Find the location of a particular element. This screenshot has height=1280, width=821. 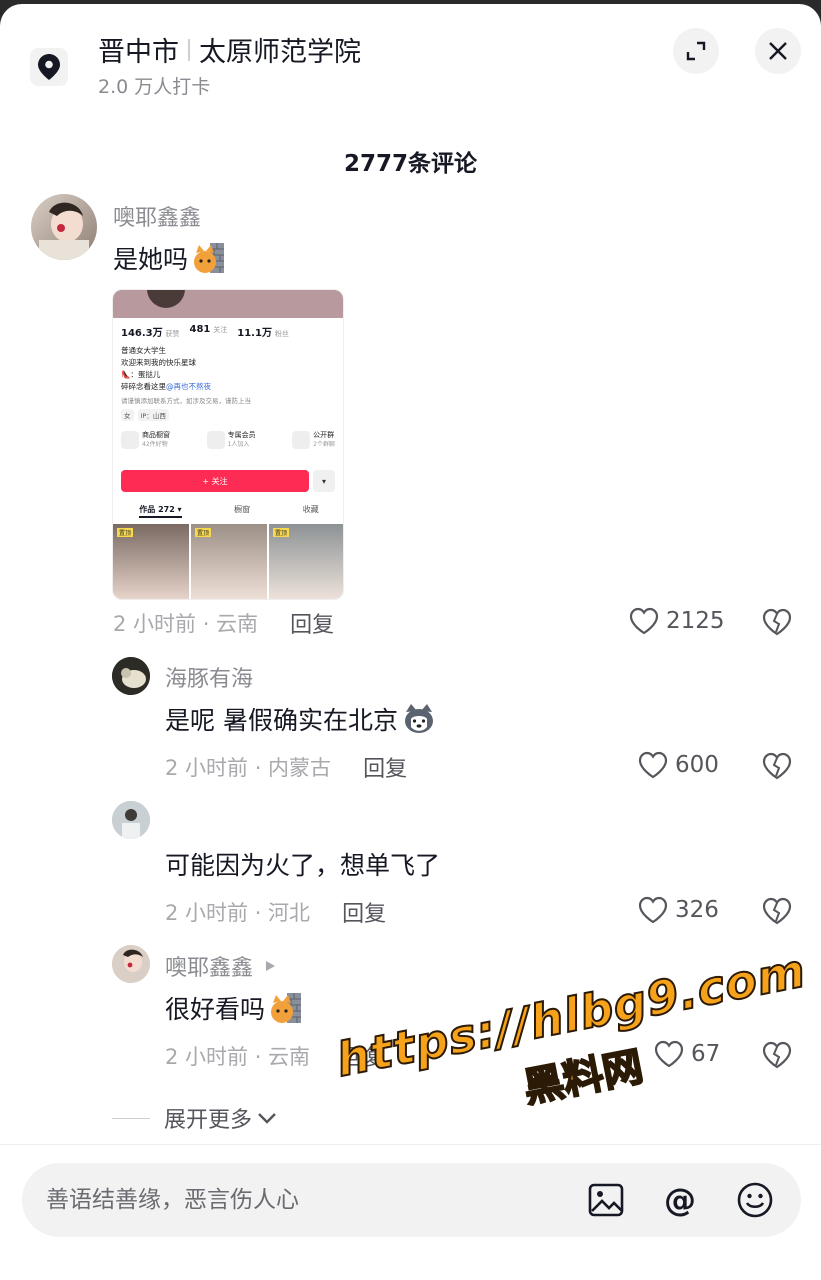

comment-meta: 2 小时前 · 云南 回复 is located at coordinates (223, 623).